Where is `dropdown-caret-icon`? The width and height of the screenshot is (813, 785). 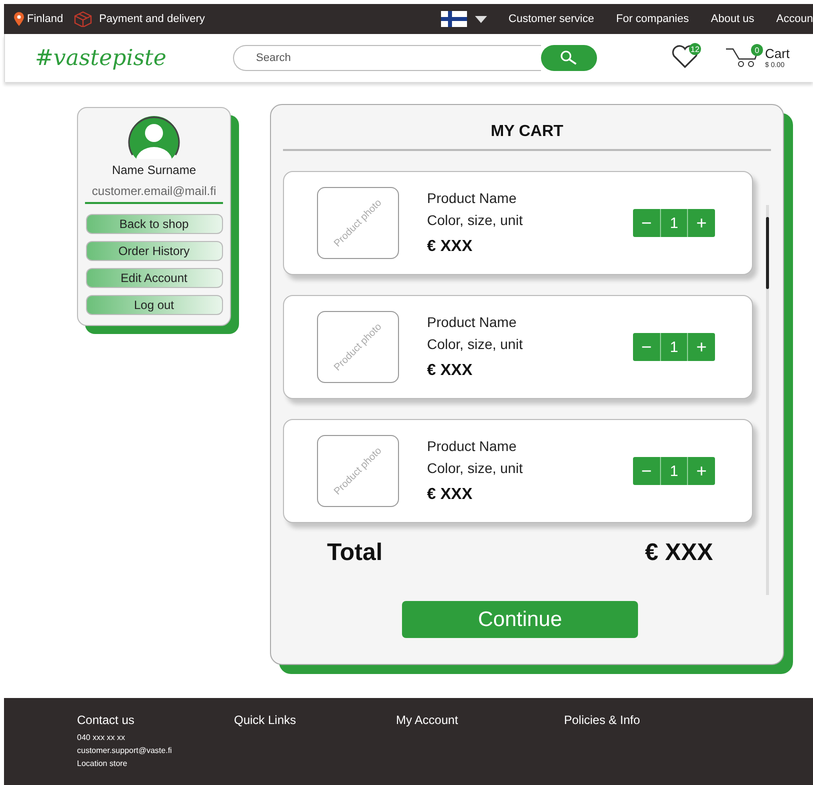 dropdown-caret-icon is located at coordinates (480, 19).